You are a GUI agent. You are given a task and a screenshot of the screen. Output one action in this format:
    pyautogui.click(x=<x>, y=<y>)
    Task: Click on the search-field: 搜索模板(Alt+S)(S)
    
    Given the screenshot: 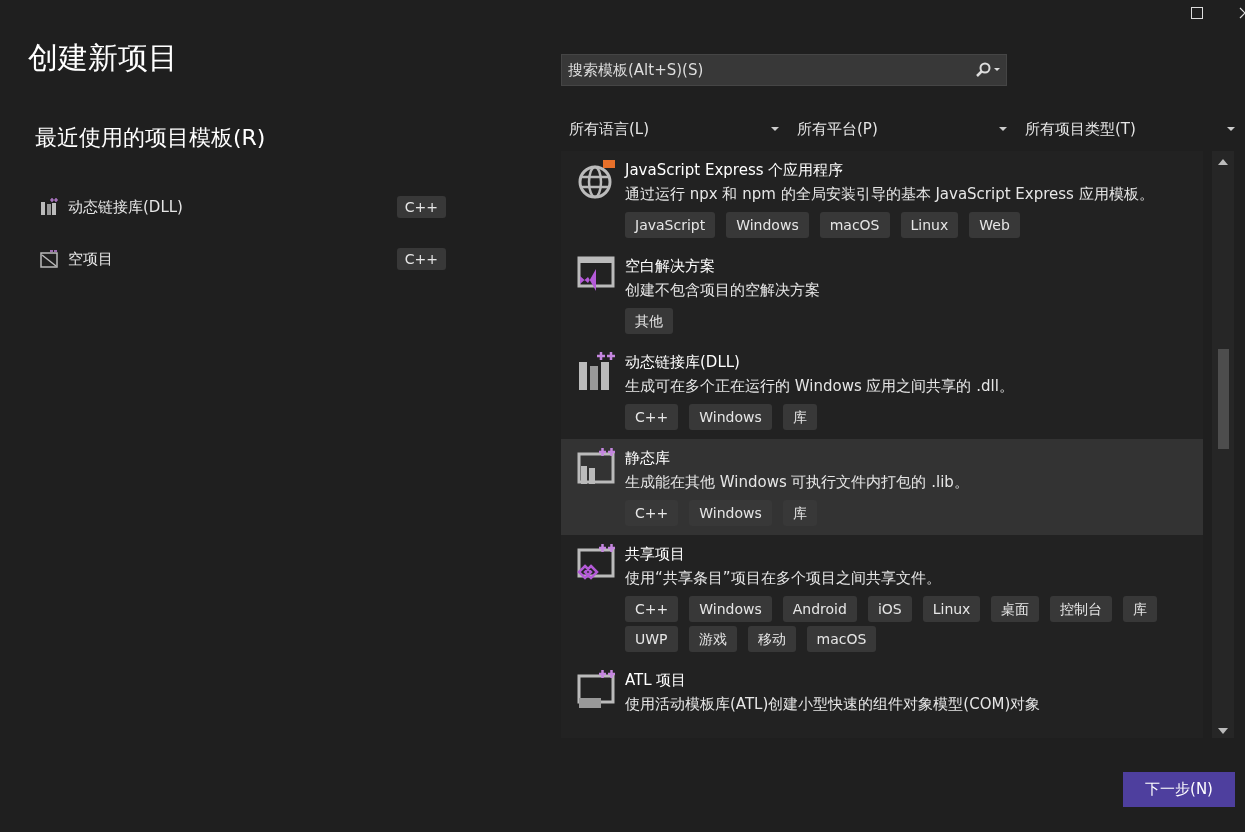 What is the action you would take?
    pyautogui.click(x=784, y=70)
    